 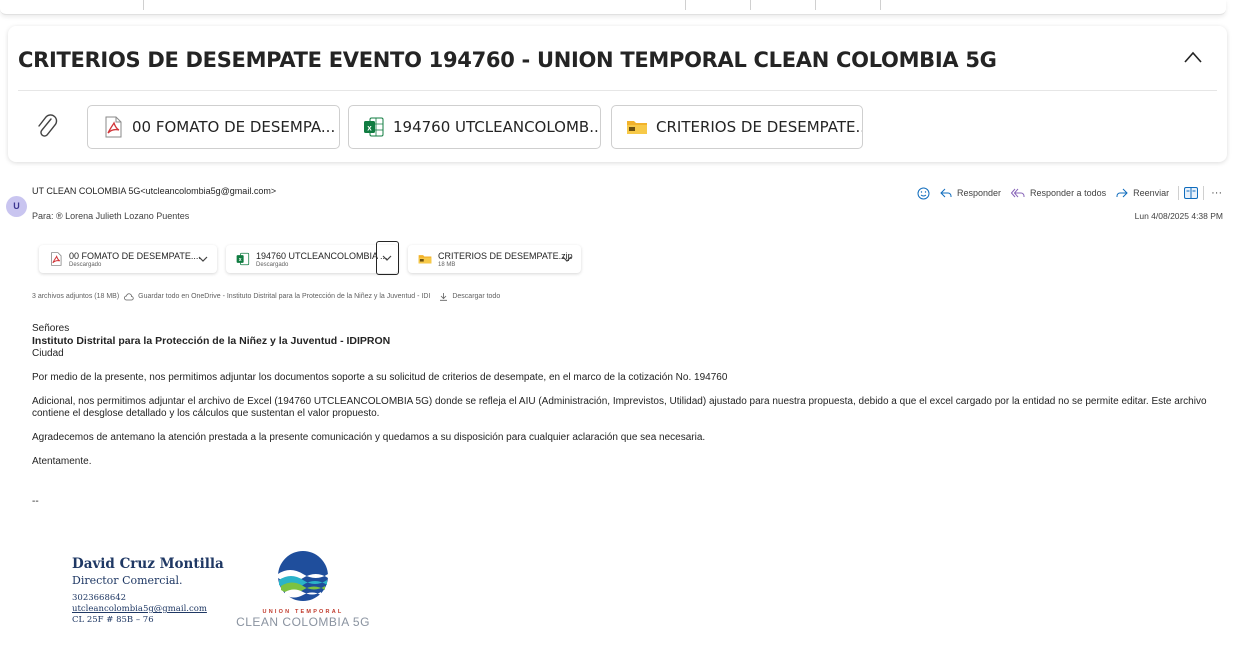 What do you see at coordinates (447, 264) in the screenshot?
I see `attachment-status: 18 MB` at bounding box center [447, 264].